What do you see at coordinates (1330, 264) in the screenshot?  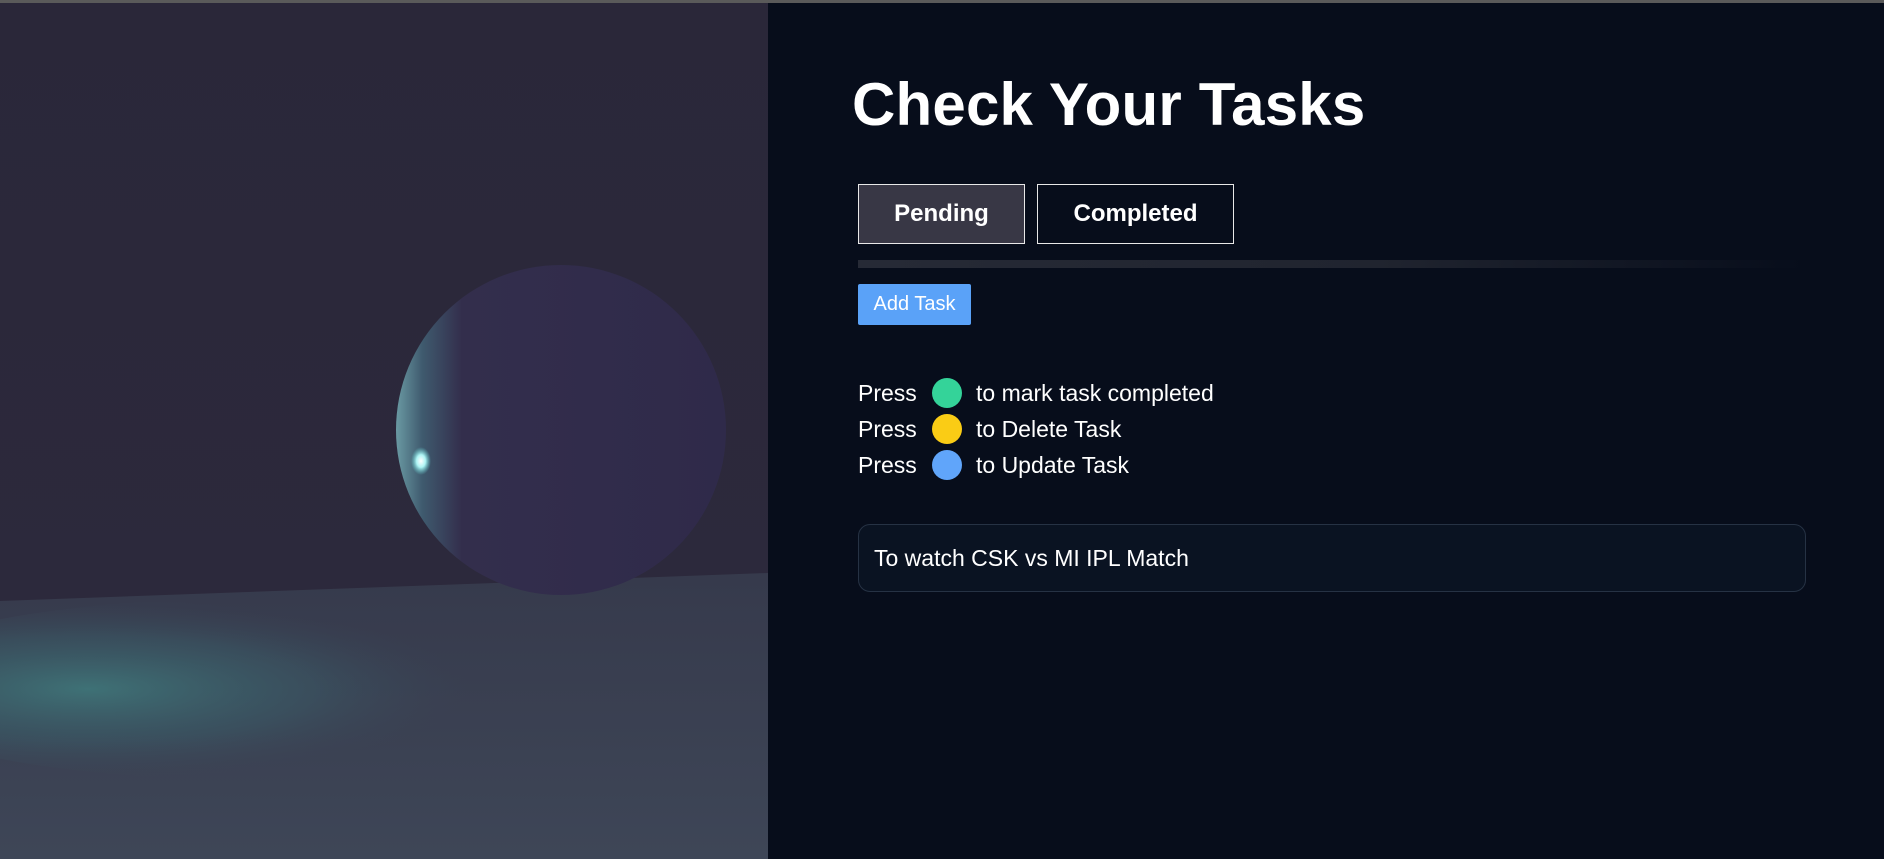 I see `tabs-divider` at bounding box center [1330, 264].